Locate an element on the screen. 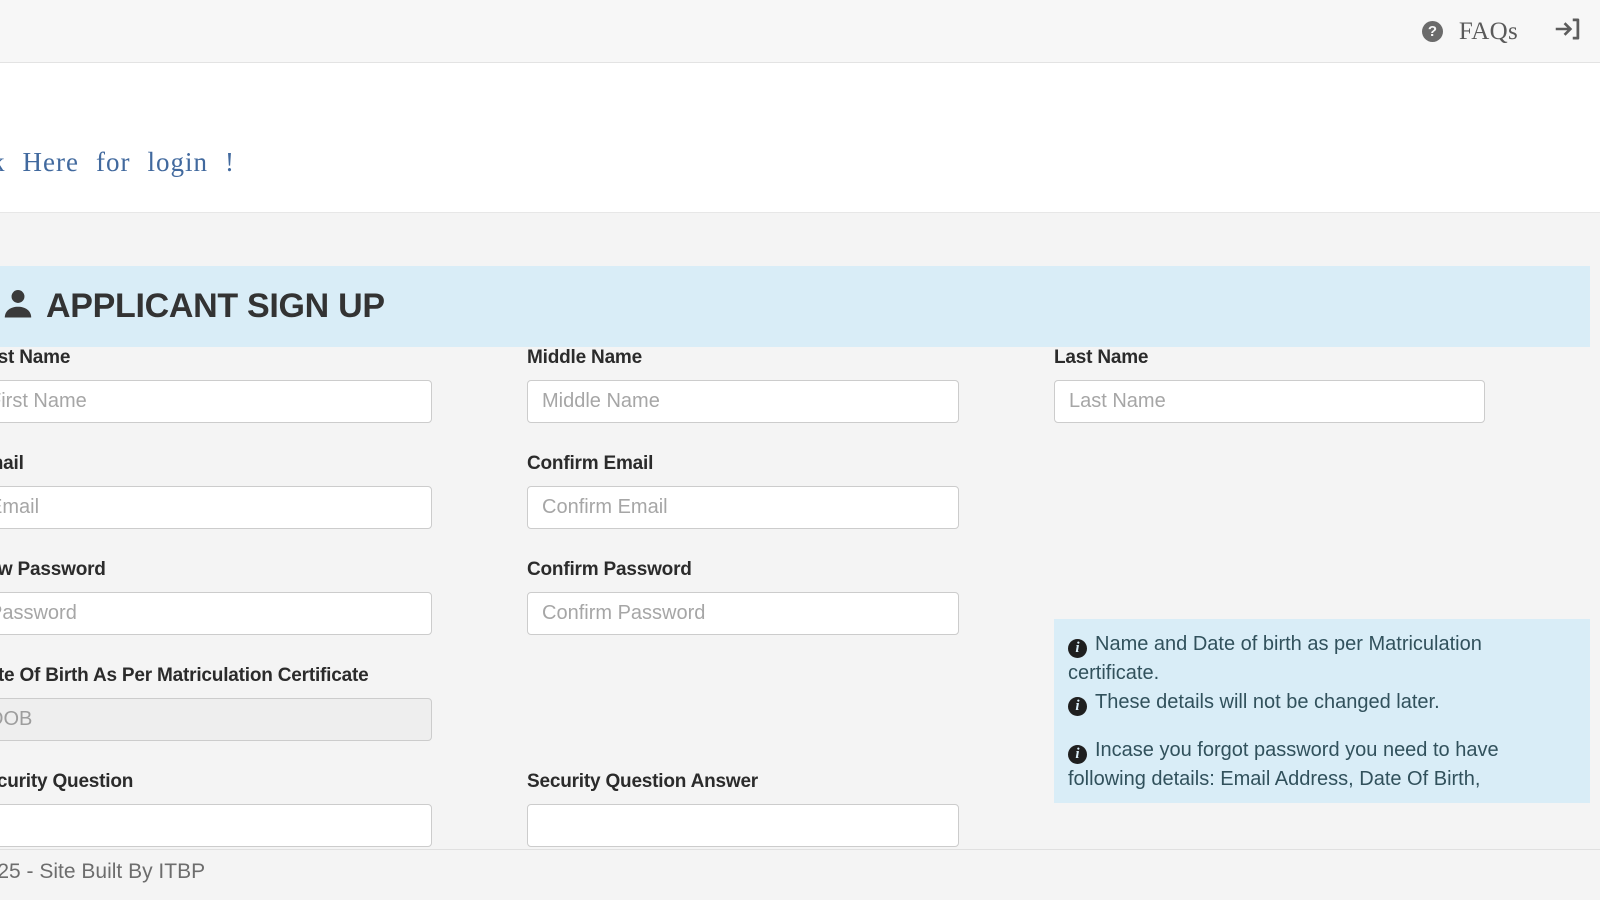 The image size is (1600, 900). page-footer: 2025 - Site Built By ITBP is located at coordinates (800, 874).